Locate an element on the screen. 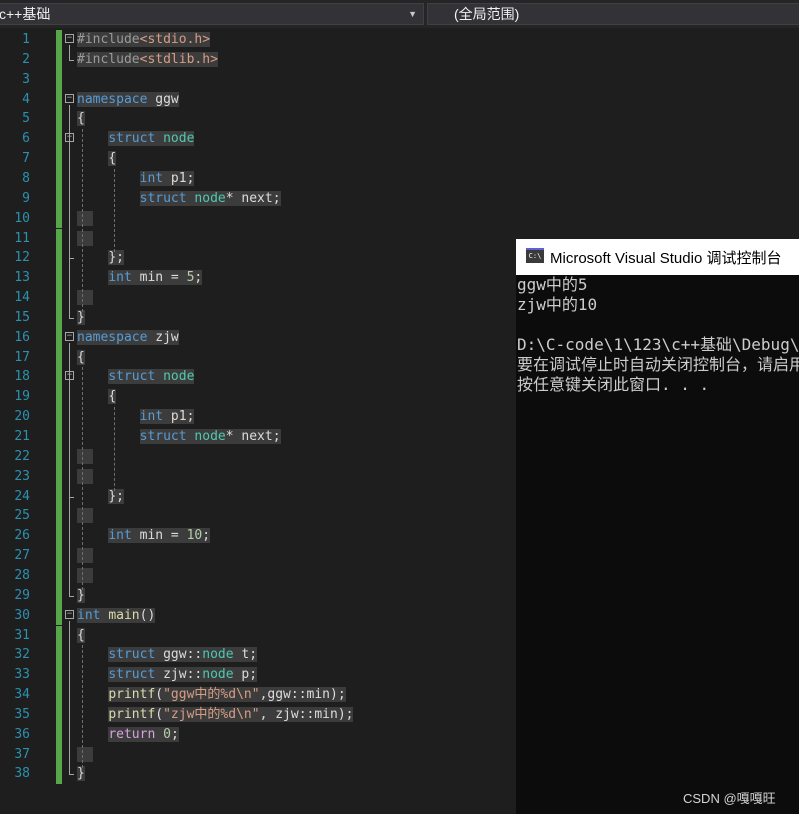 This screenshot has height=814, width=799. code-text: int min = 10; is located at coordinates (159, 536).